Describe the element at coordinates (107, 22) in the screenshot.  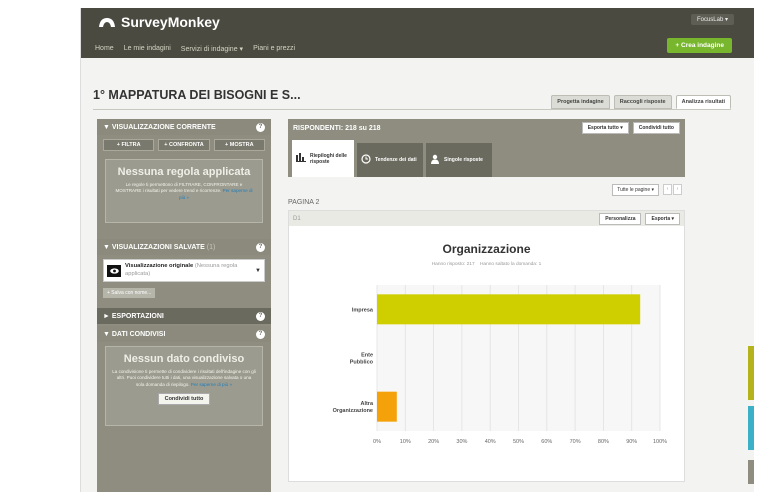
I see `monkey-logo-icon` at that location.